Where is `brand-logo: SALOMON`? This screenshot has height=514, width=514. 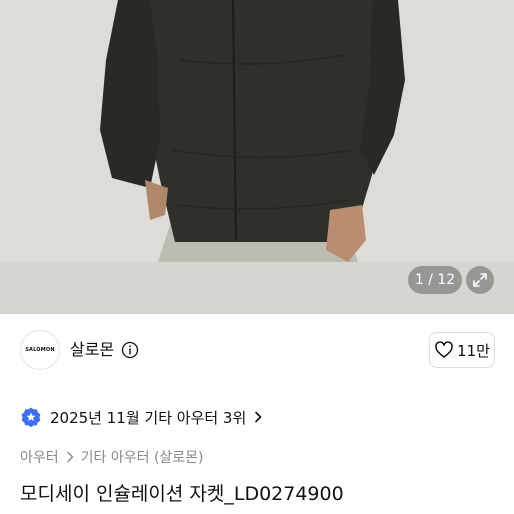
brand-logo: SALOMON is located at coordinates (40, 350).